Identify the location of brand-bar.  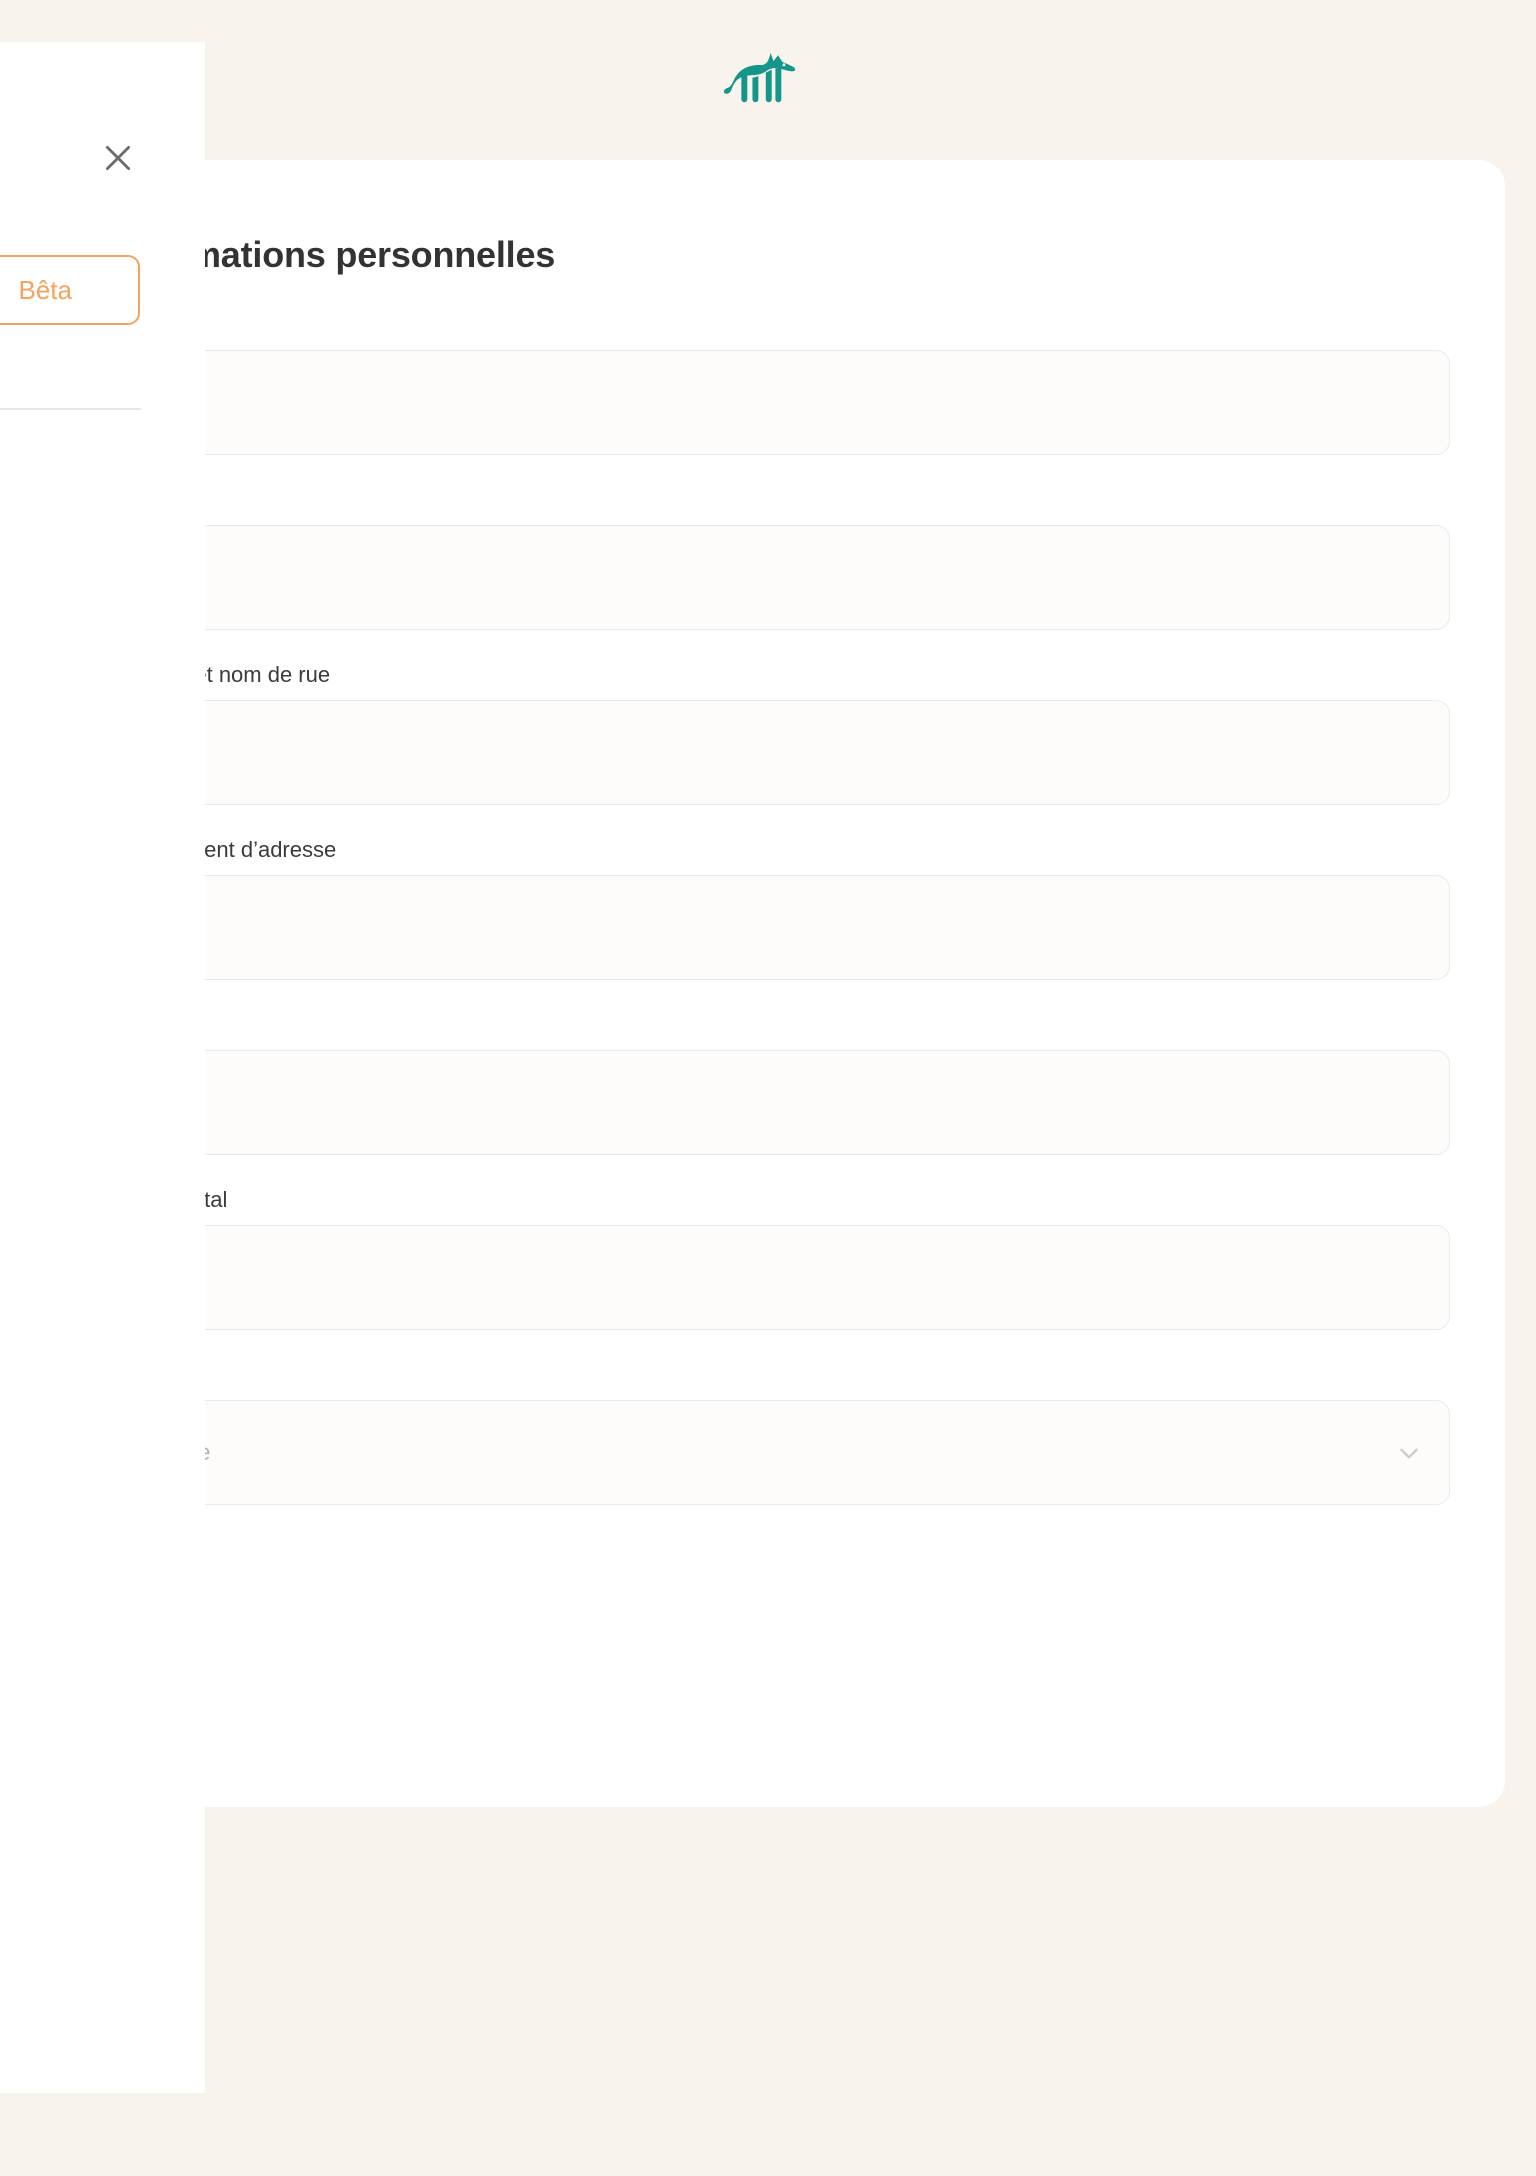
(768, 80).